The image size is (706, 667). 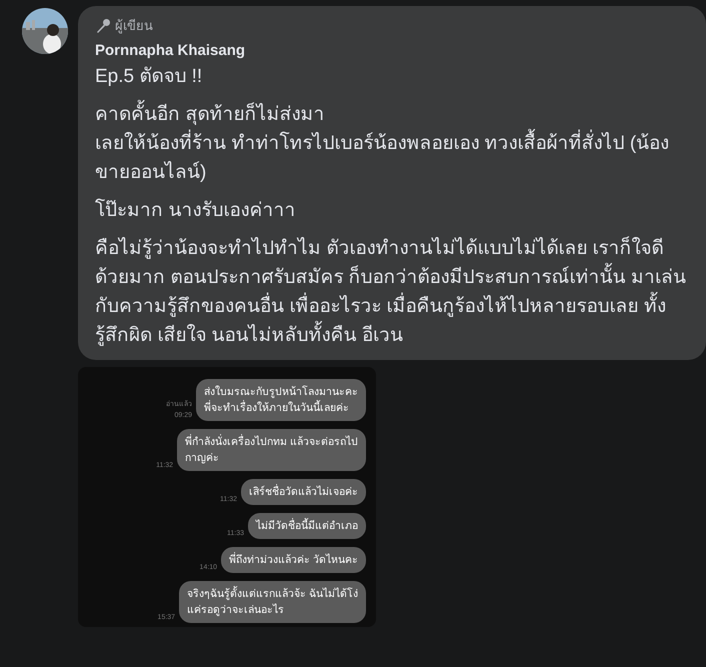 I want to click on avatar, so click(x=45, y=31).